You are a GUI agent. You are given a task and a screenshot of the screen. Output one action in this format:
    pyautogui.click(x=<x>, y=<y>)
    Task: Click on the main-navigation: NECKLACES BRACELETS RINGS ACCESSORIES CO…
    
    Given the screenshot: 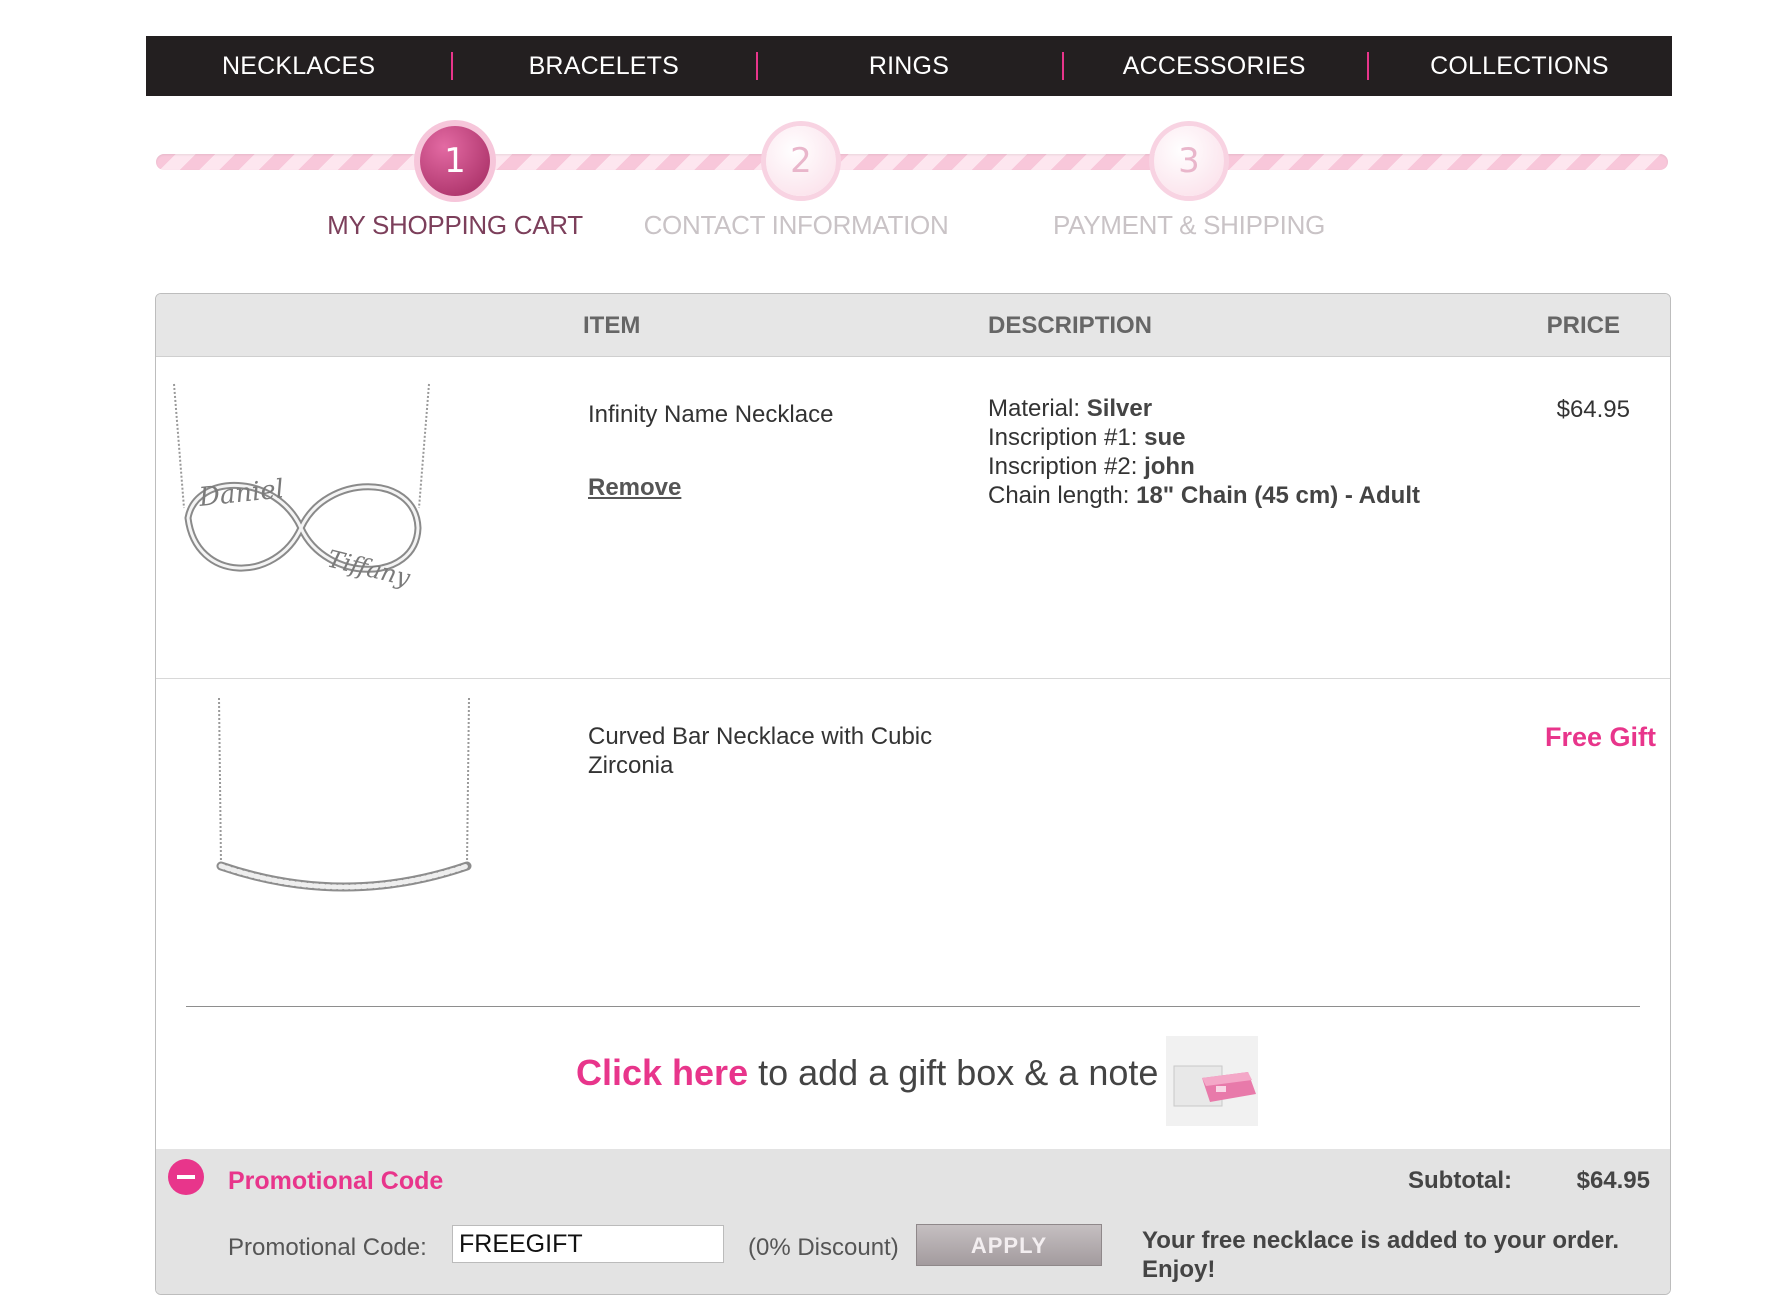 What is the action you would take?
    pyautogui.click(x=909, y=66)
    